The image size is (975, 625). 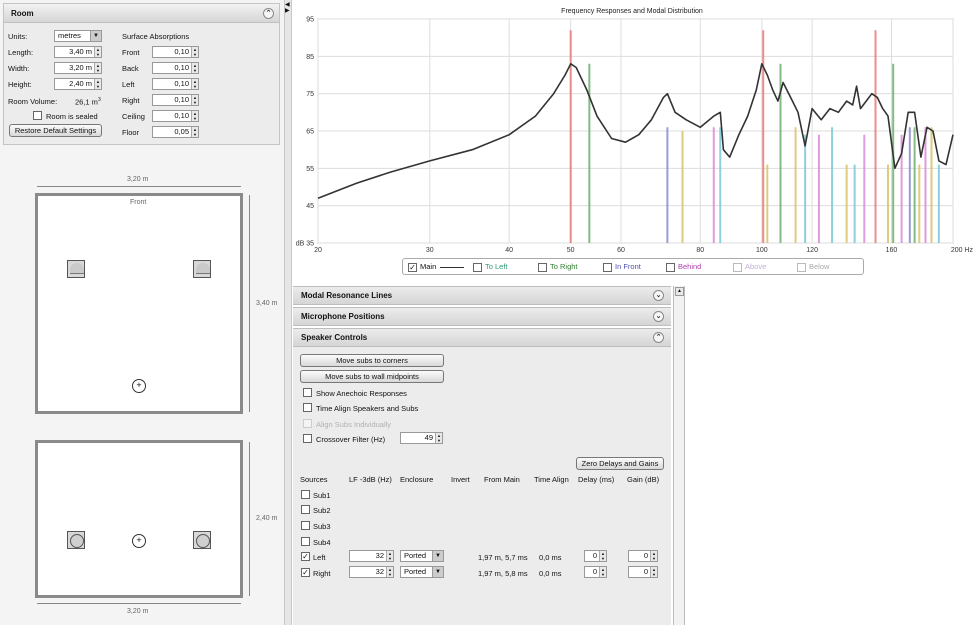 I want to click on room-panel-header: Room ⌃, so click(x=141, y=13).